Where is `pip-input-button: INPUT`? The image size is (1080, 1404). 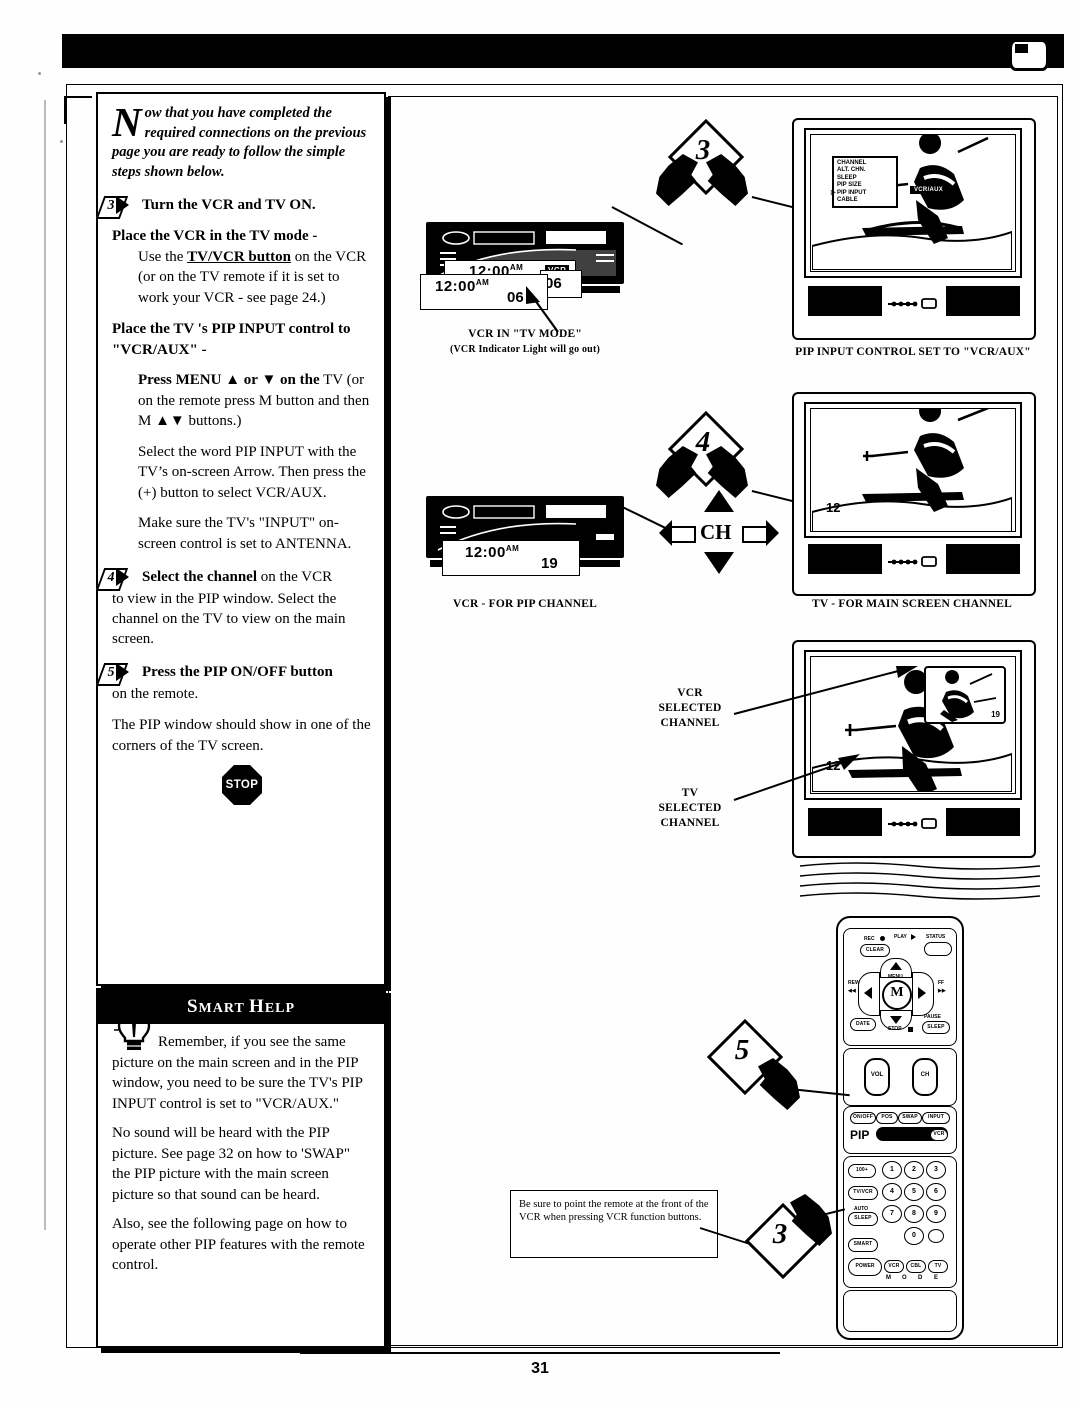 pip-input-button: INPUT is located at coordinates (936, 1118).